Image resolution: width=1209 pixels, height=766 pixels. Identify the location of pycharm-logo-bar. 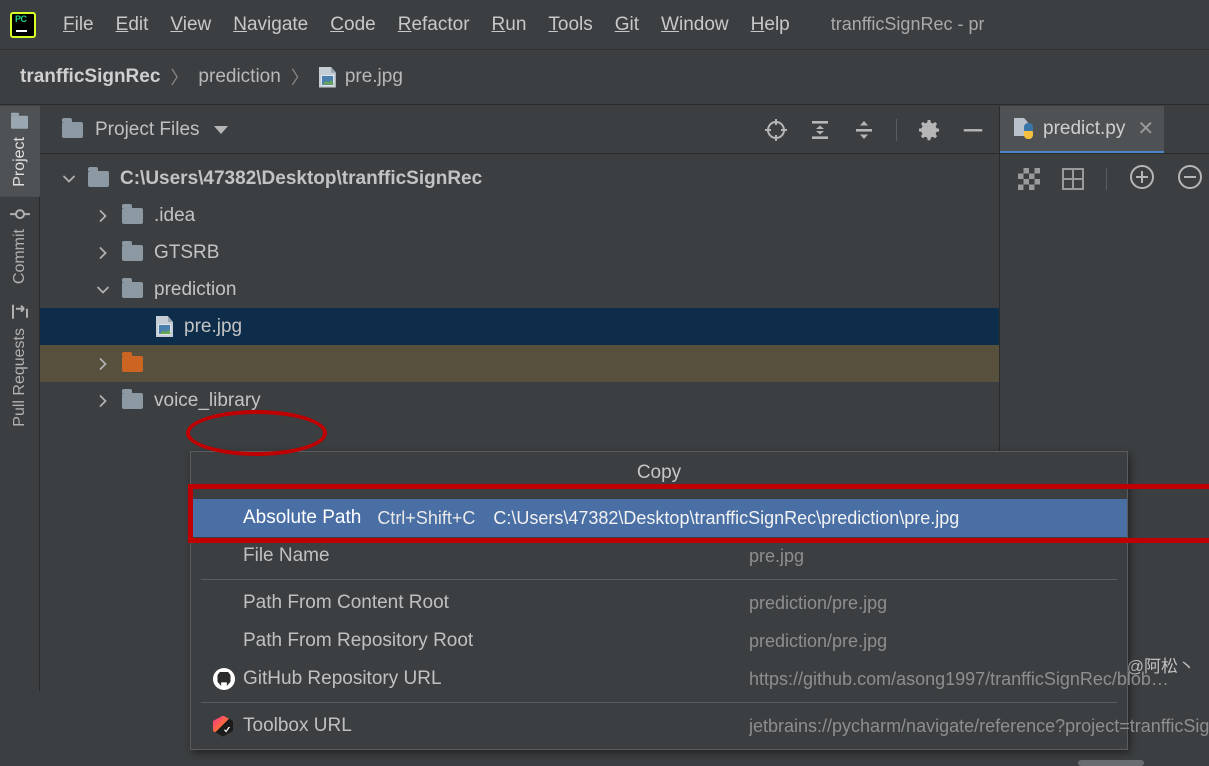
(21, 30).